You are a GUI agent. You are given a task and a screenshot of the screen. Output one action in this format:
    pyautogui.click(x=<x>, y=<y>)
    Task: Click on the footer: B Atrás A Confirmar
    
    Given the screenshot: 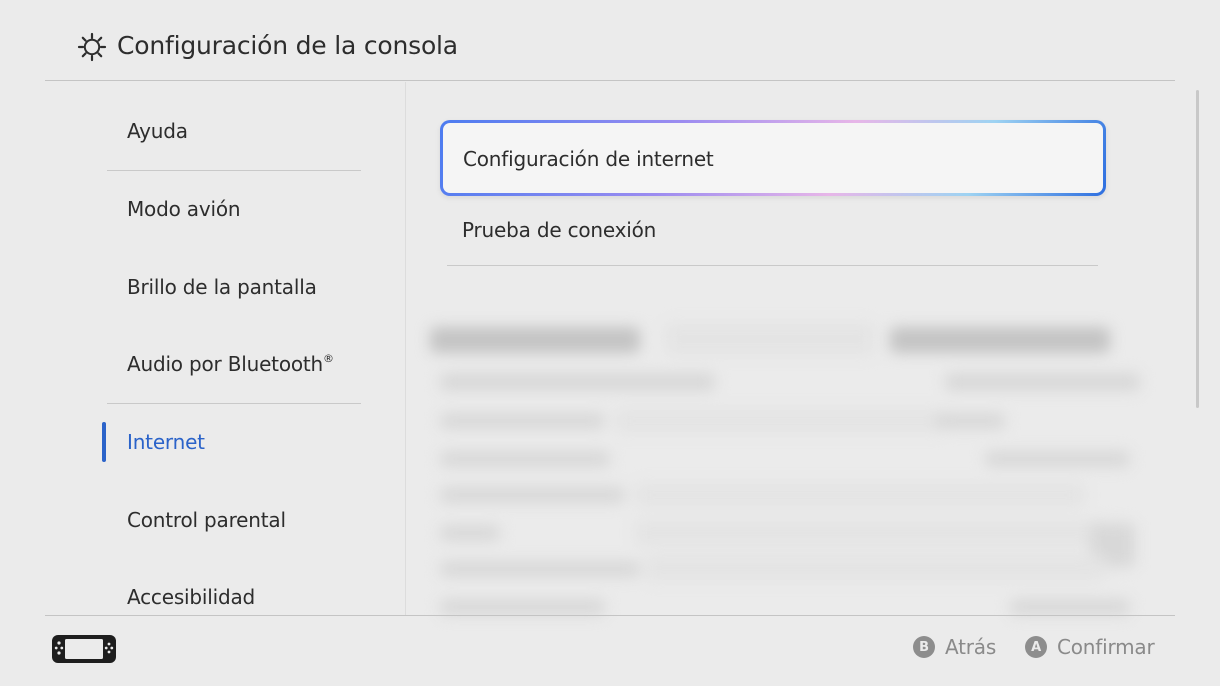 What is the action you would take?
    pyautogui.click(x=610, y=650)
    